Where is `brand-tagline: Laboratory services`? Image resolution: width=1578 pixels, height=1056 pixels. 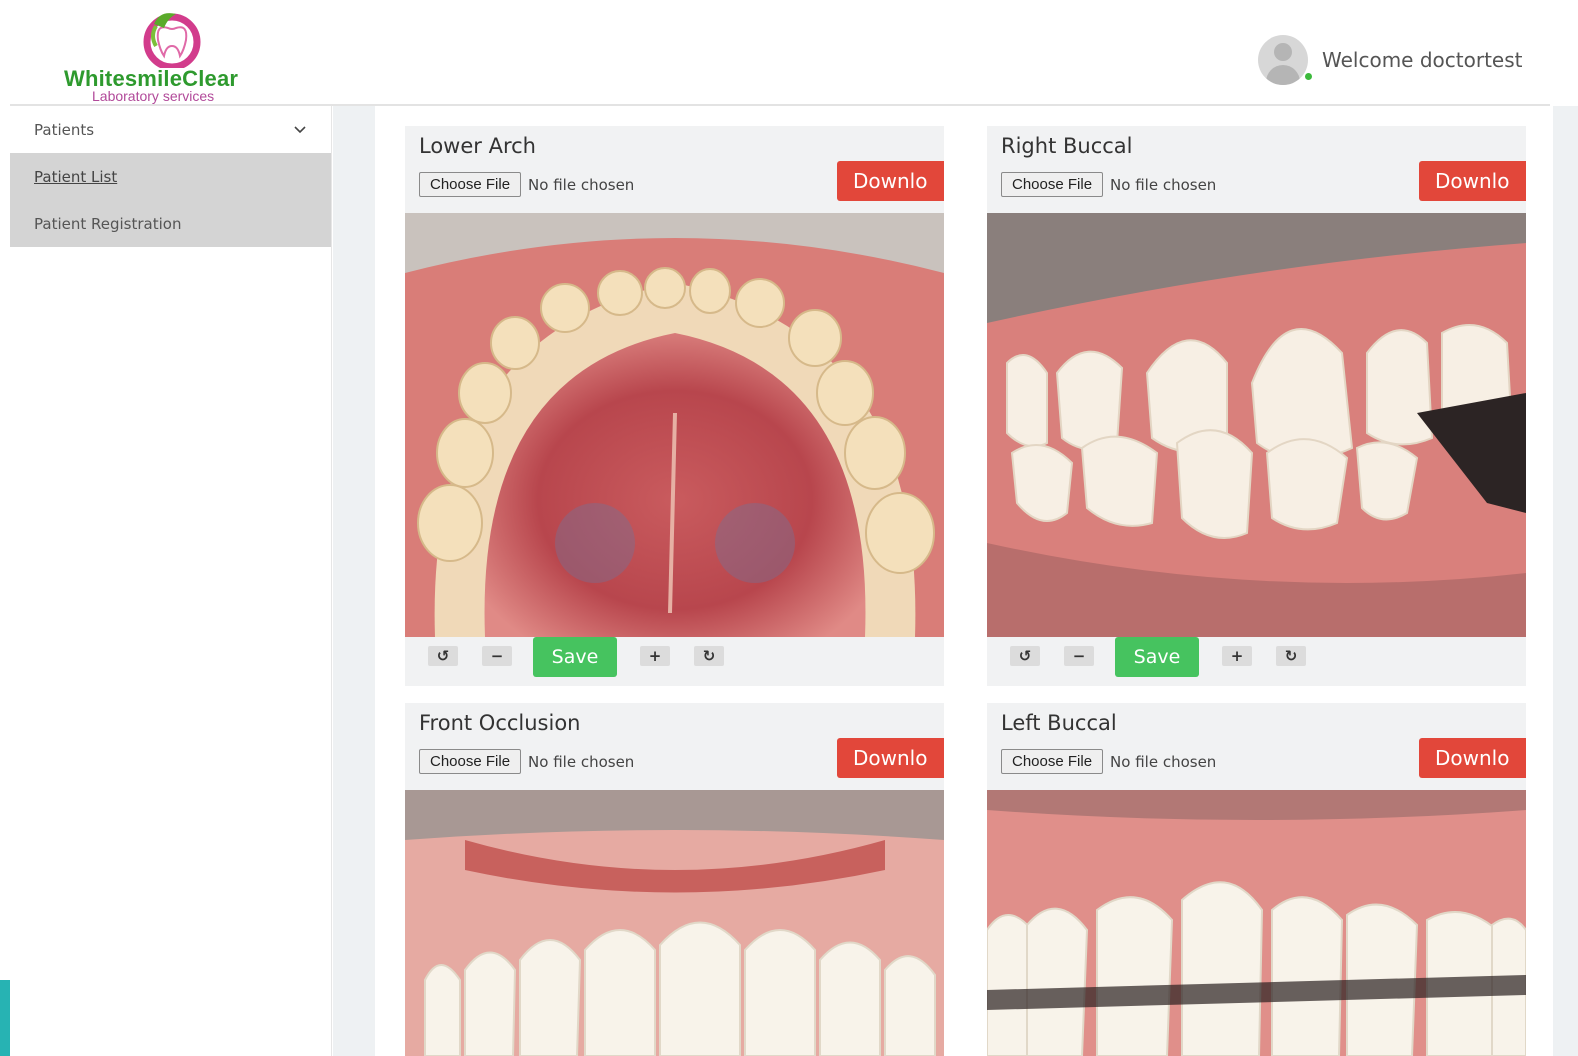
brand-tagline: Laboratory services is located at coordinates (153, 96).